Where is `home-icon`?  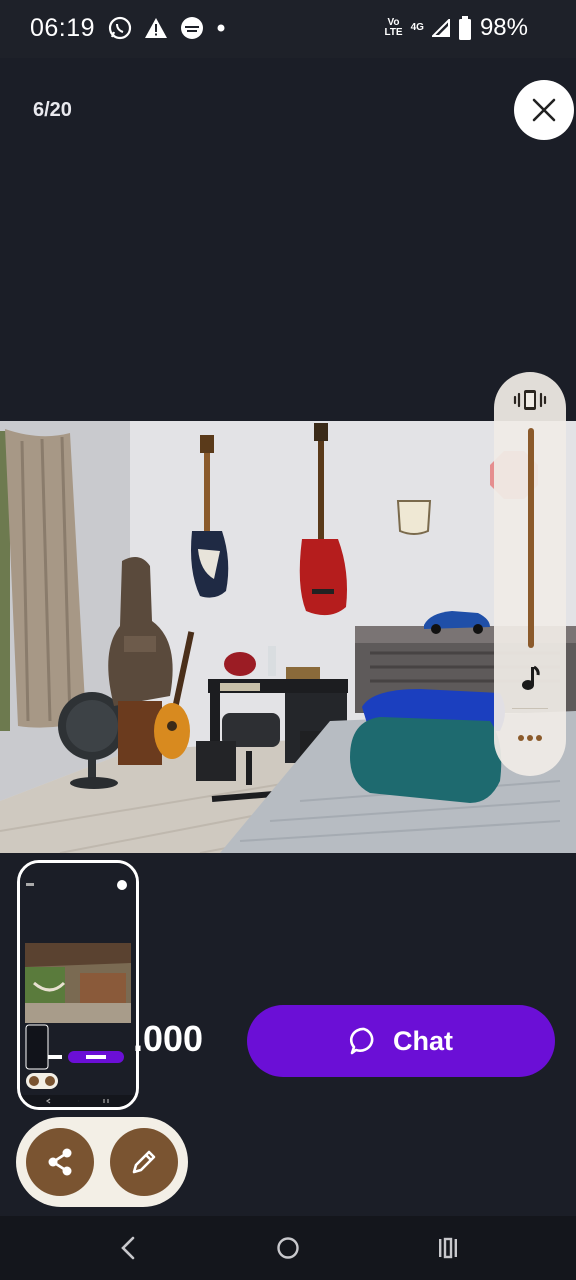
home-icon is located at coordinates (288, 1248).